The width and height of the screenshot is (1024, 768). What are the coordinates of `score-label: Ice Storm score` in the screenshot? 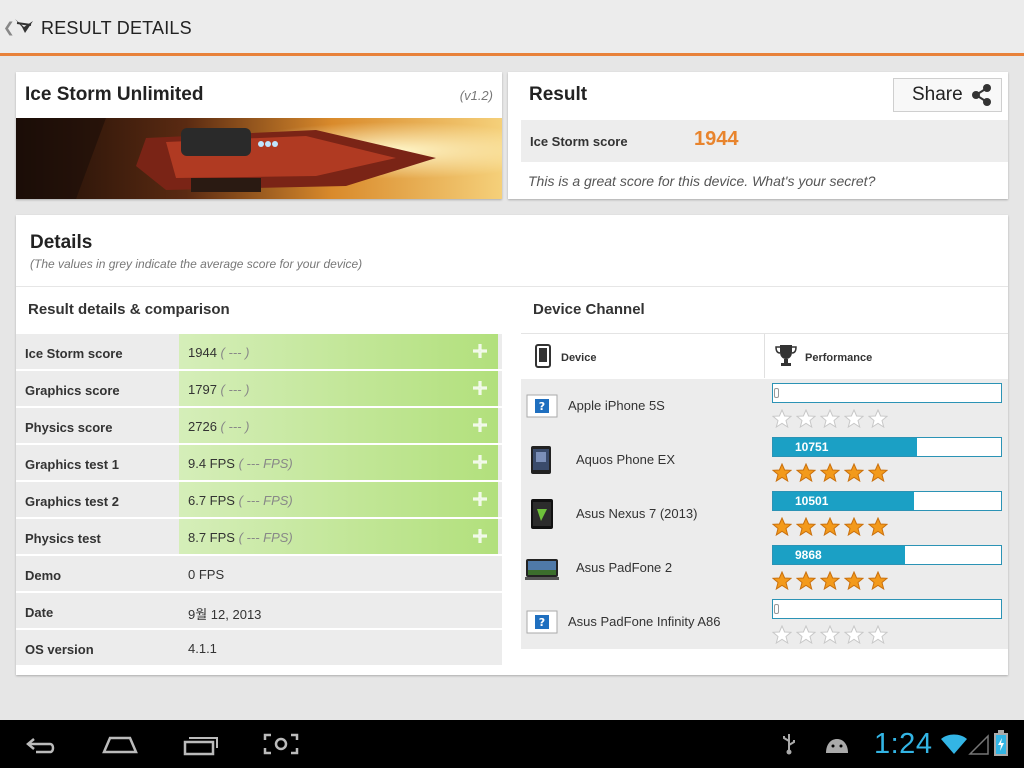 It's located at (579, 141).